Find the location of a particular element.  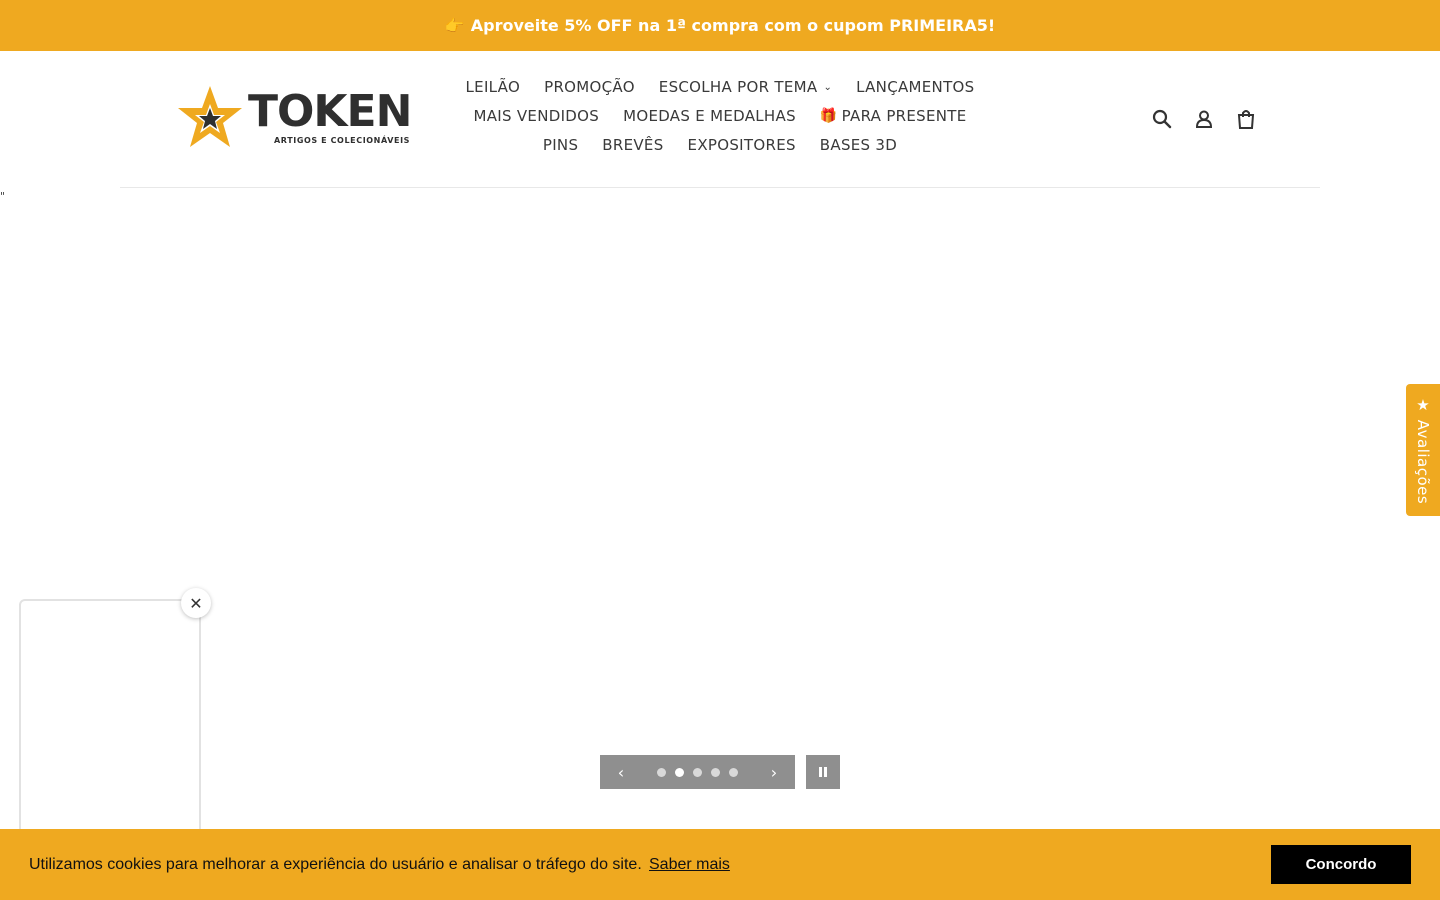

nav-item-leilao: LEILÃO is located at coordinates (493, 87).